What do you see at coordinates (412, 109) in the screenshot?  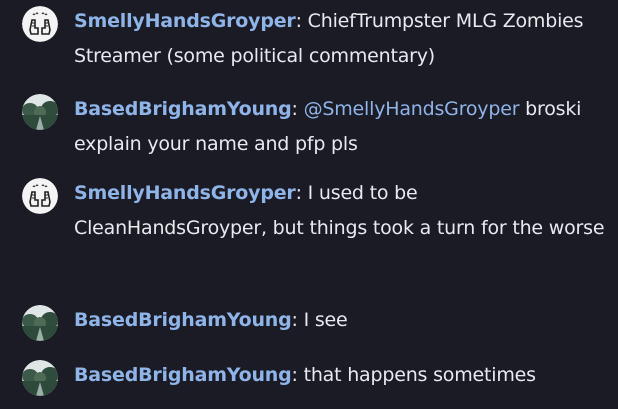 I see `user-mention: @SmellyHandsGroyper` at bounding box center [412, 109].